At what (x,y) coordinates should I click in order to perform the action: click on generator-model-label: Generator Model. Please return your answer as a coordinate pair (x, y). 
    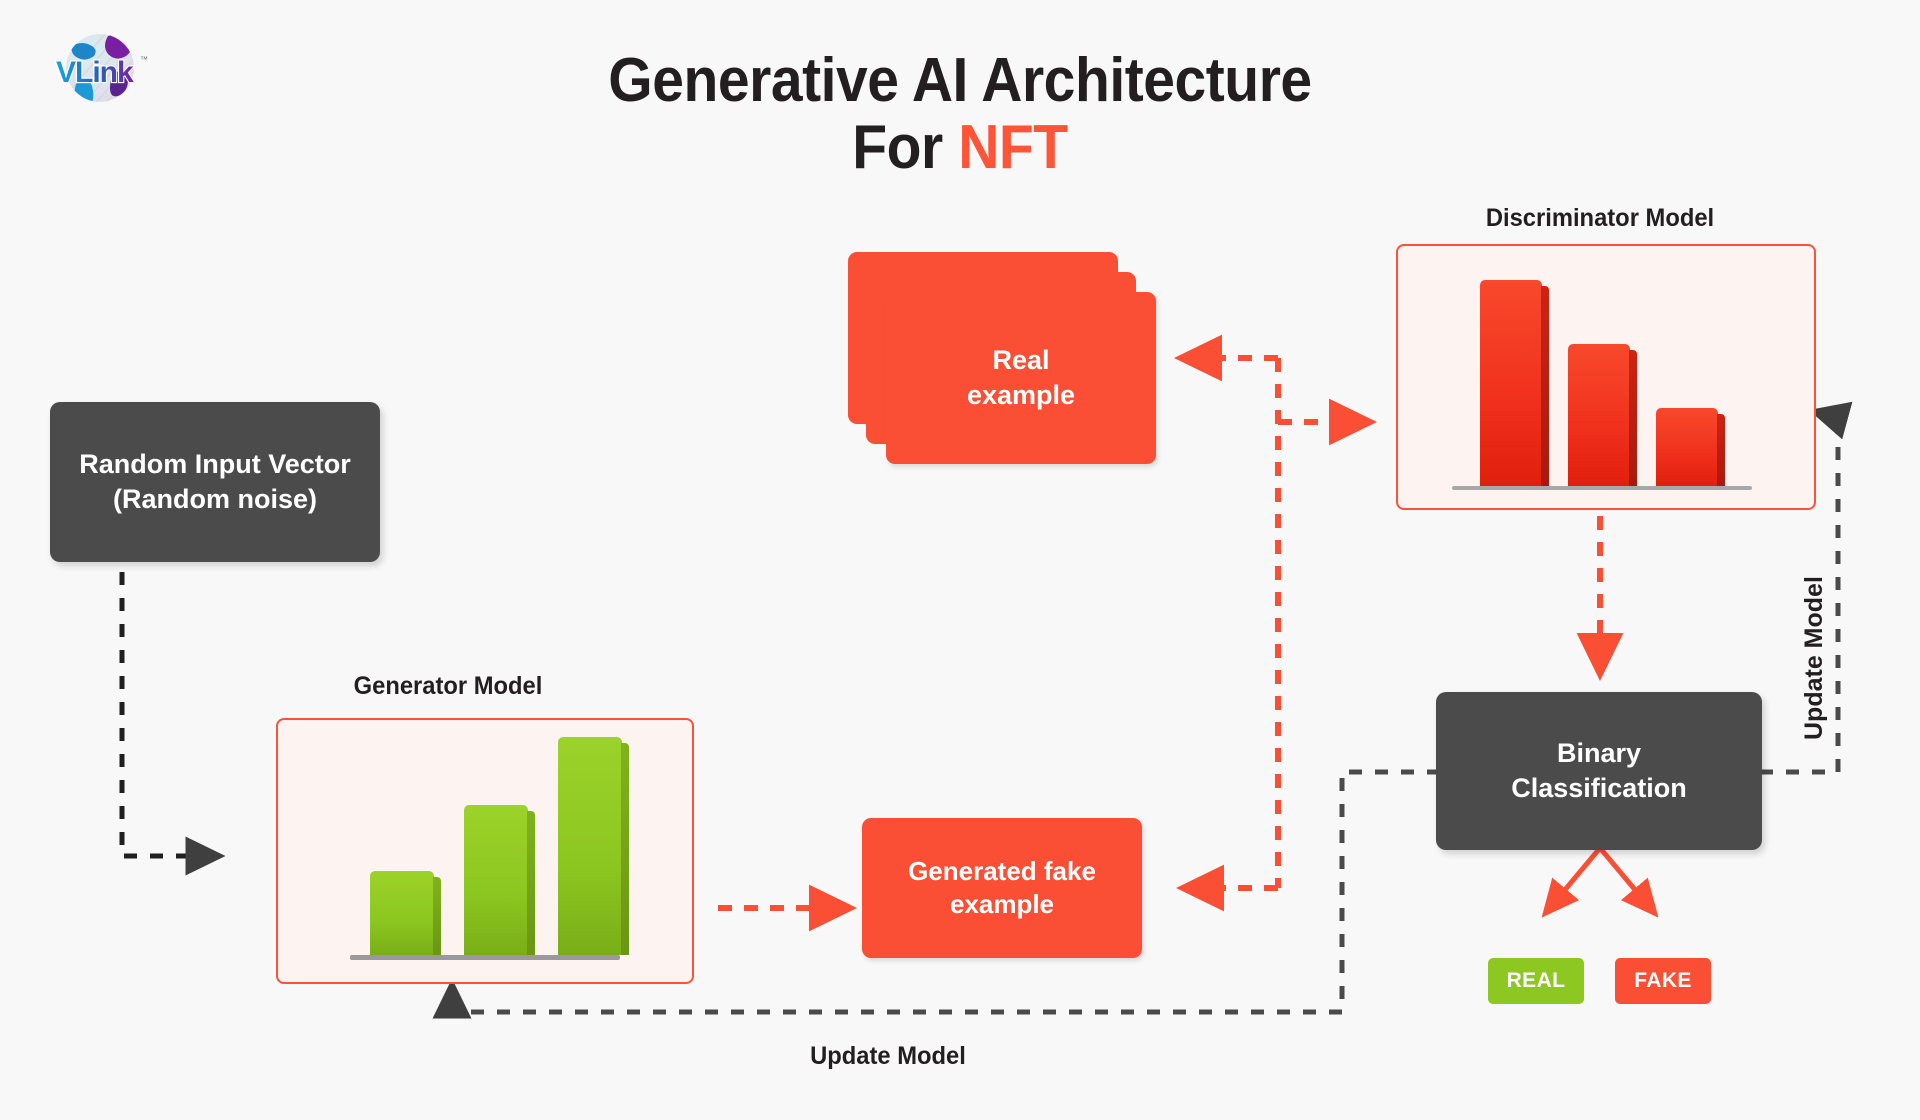
    Looking at the image, I should click on (448, 686).